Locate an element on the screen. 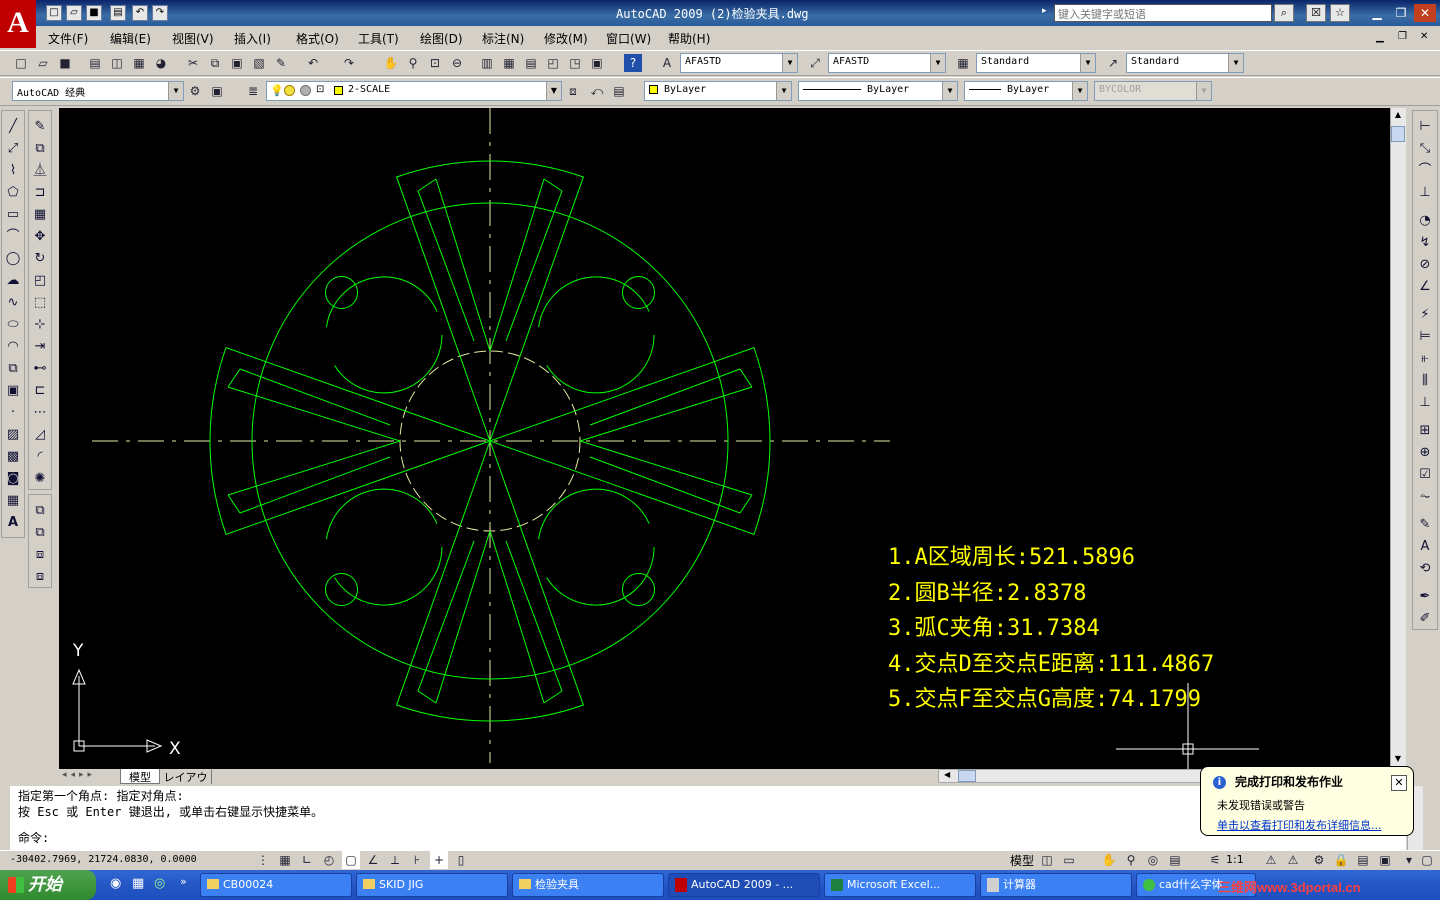 This screenshot has width=1440, height=900. favorites-icon: ☆ is located at coordinates (1340, 13).